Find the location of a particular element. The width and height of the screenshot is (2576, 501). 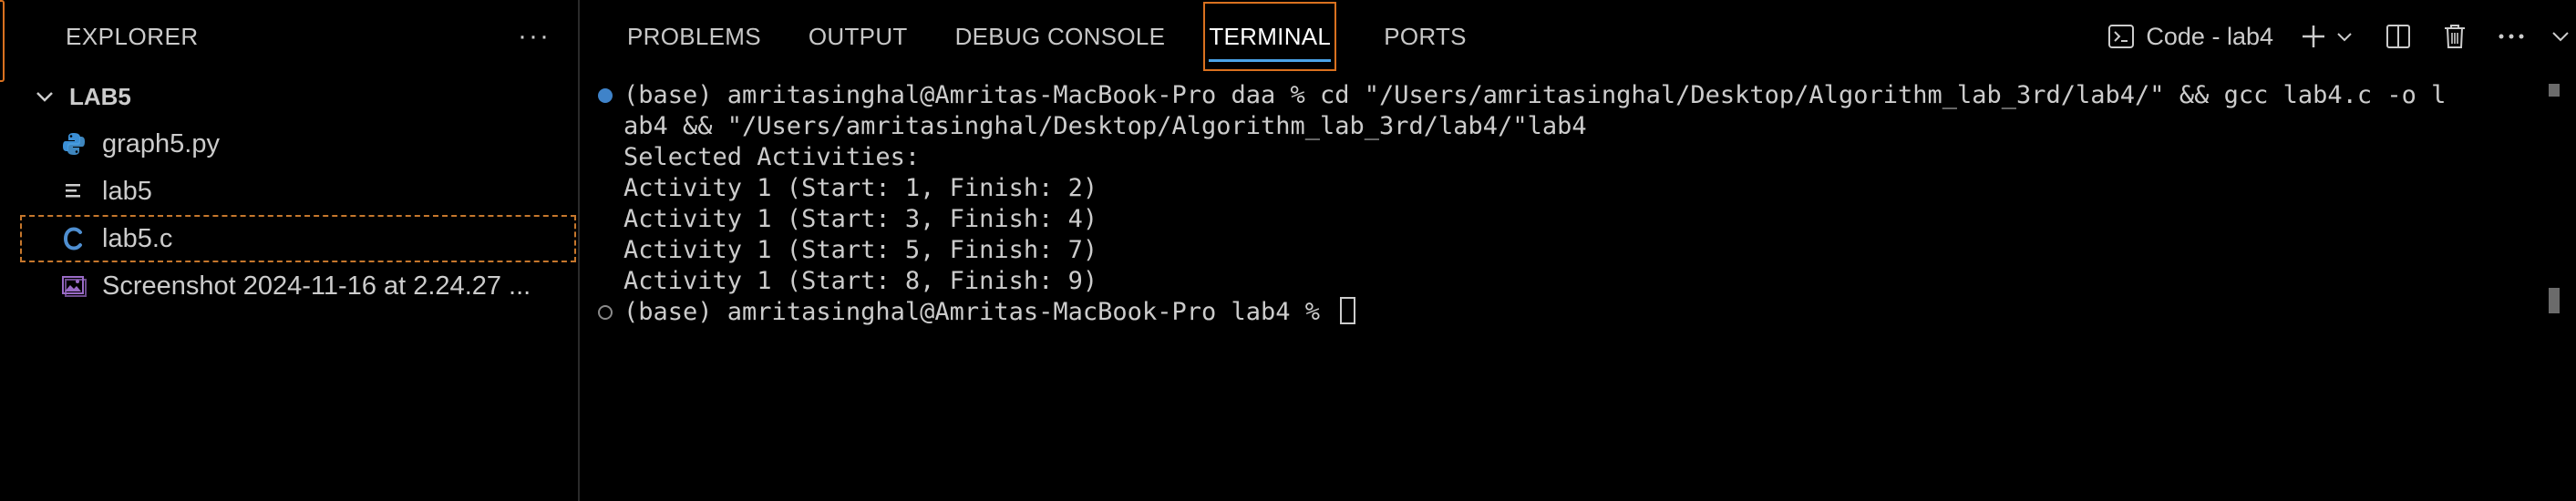

terminal-name-label: Code - lab4 is located at coordinates (2209, 36).